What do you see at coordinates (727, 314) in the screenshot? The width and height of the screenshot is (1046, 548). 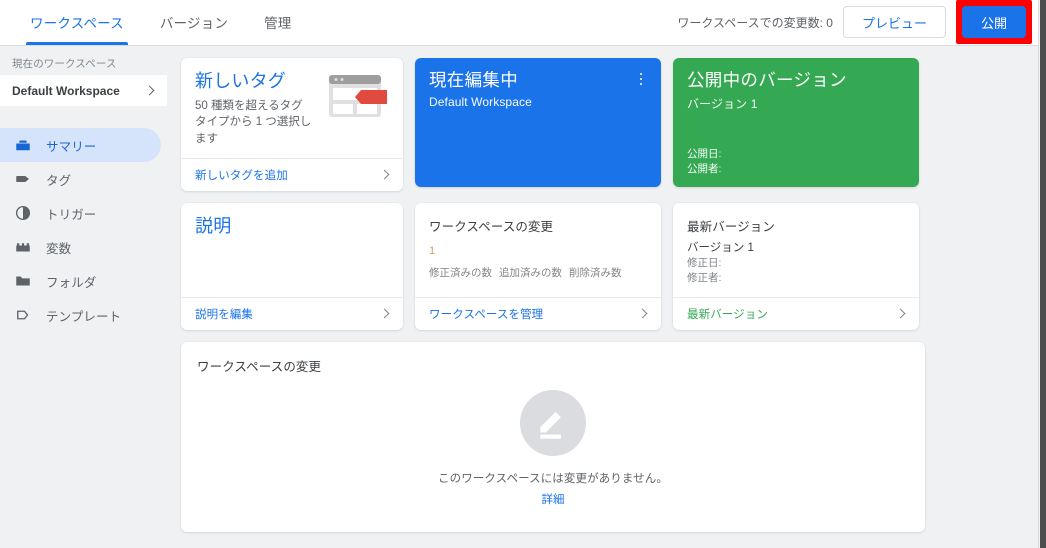 I see `latest-version-link: 最新バージョン` at bounding box center [727, 314].